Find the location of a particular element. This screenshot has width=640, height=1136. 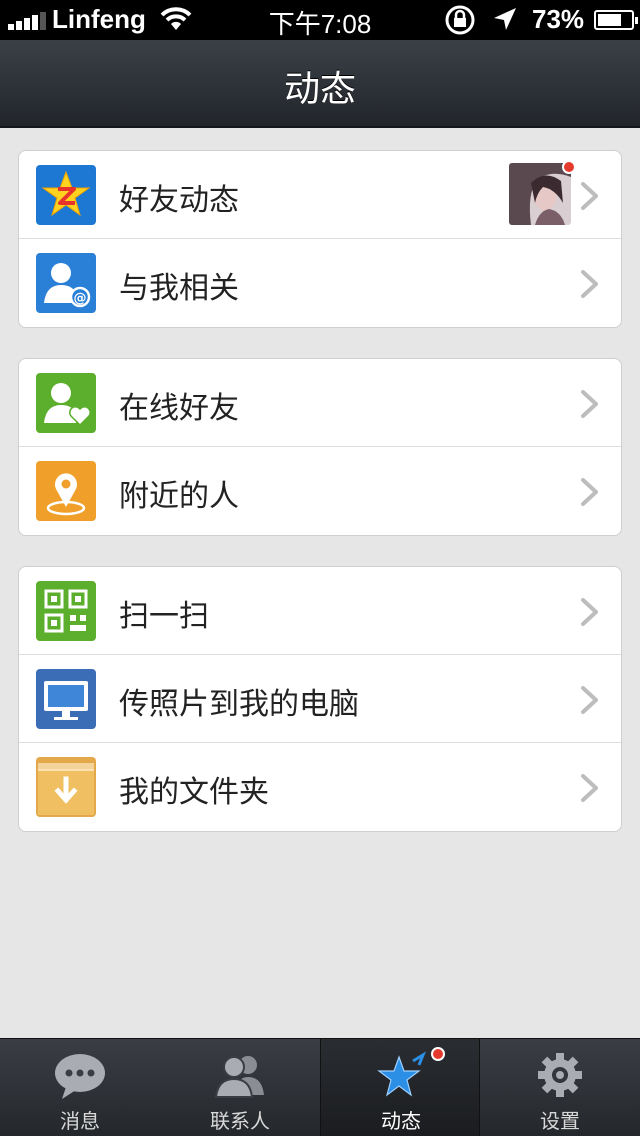

menu-item-send-photo-to-computer: 传照片到我的电脑 is located at coordinates (320, 699).